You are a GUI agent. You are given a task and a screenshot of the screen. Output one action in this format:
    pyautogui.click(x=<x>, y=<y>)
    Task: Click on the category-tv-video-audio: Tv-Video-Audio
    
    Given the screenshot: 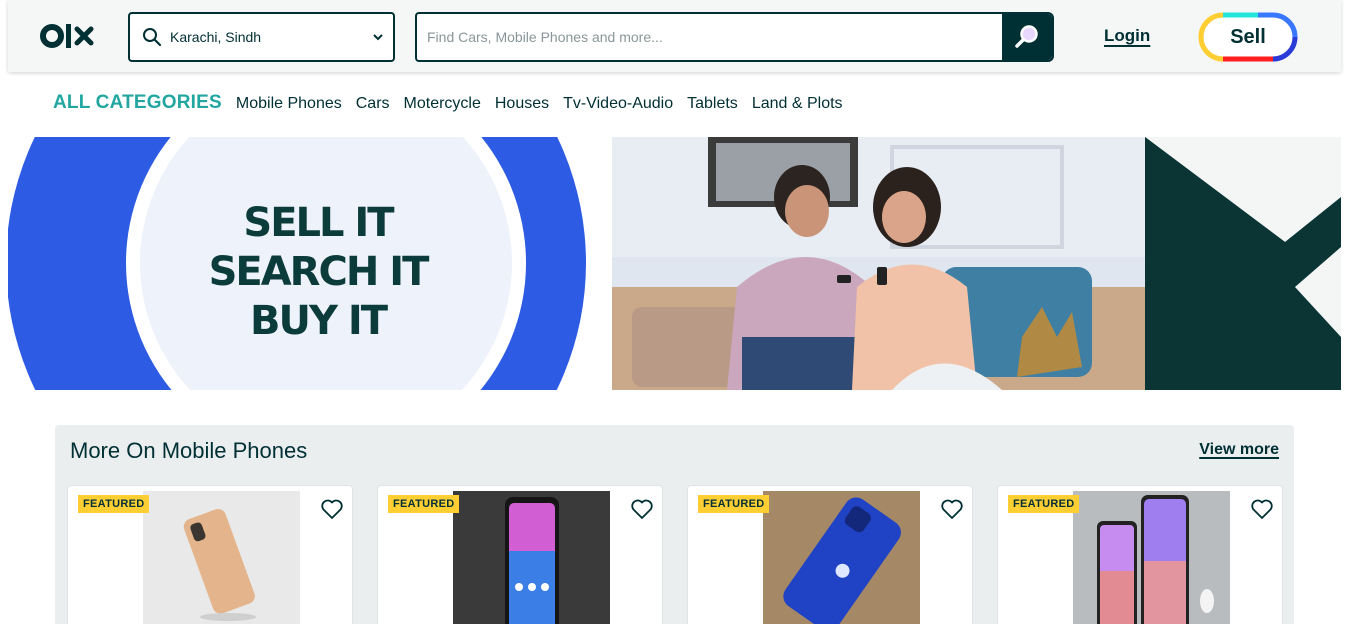 What is the action you would take?
    pyautogui.click(x=618, y=104)
    